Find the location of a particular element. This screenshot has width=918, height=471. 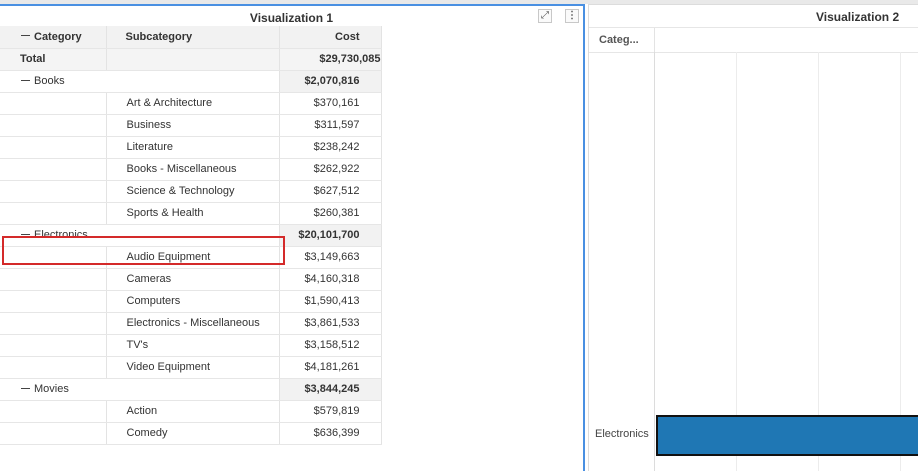

table-row: Video Equipment $4,181,261 is located at coordinates (191, 367).